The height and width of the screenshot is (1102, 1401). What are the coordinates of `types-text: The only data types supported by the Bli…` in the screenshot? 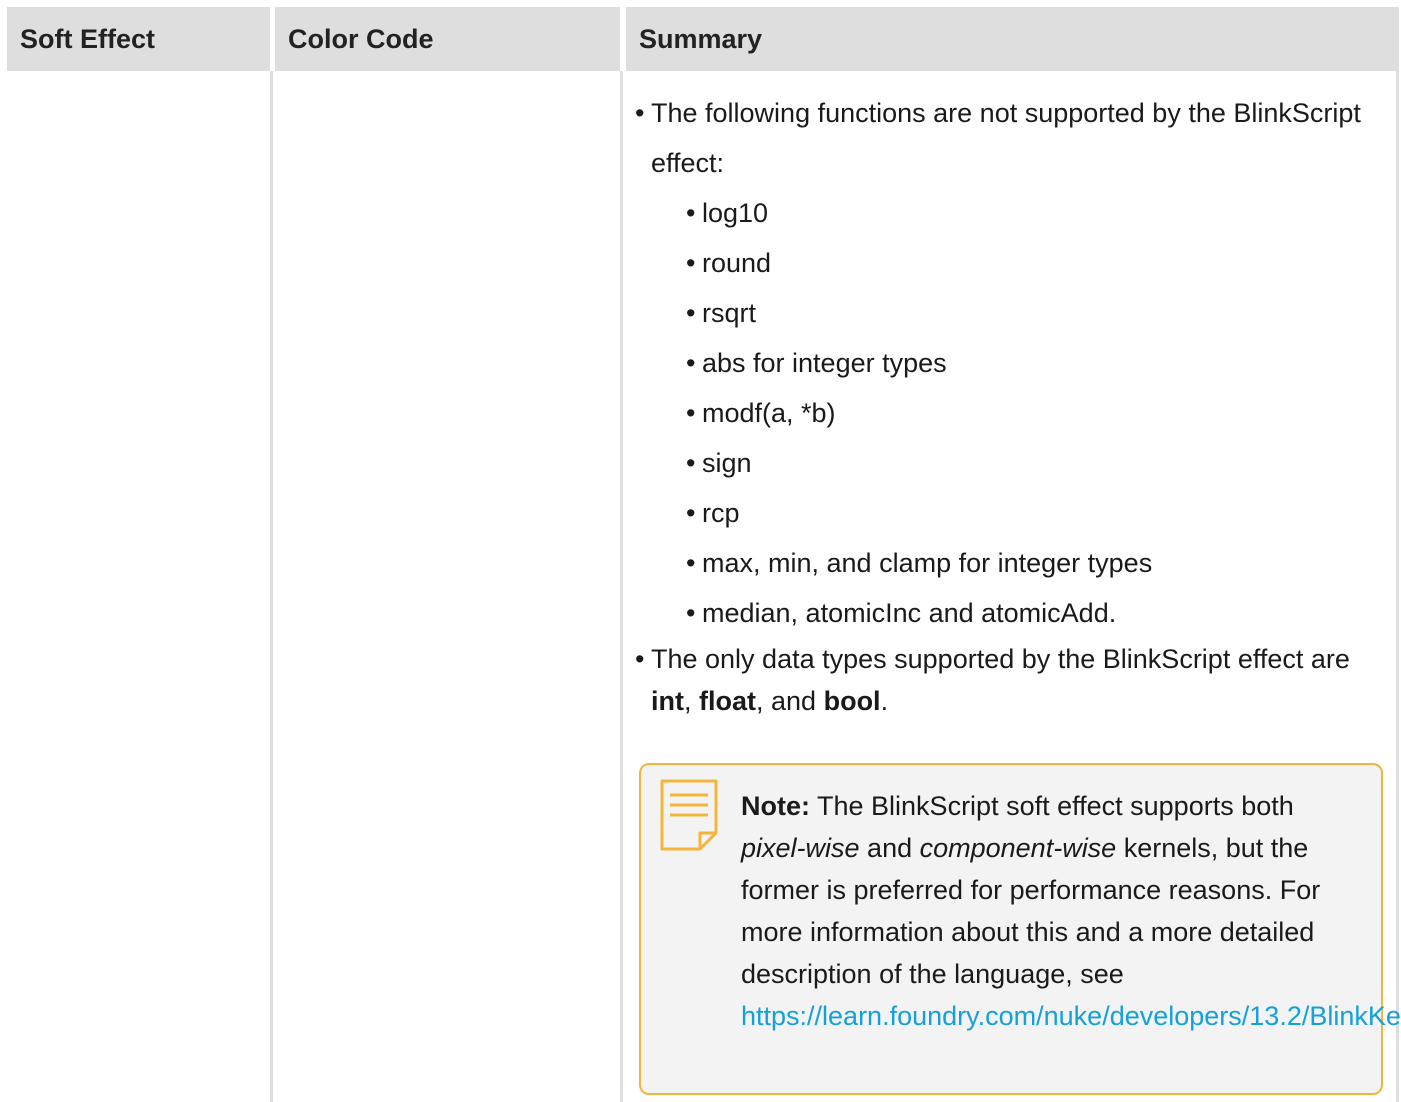 It's located at (1000, 659).